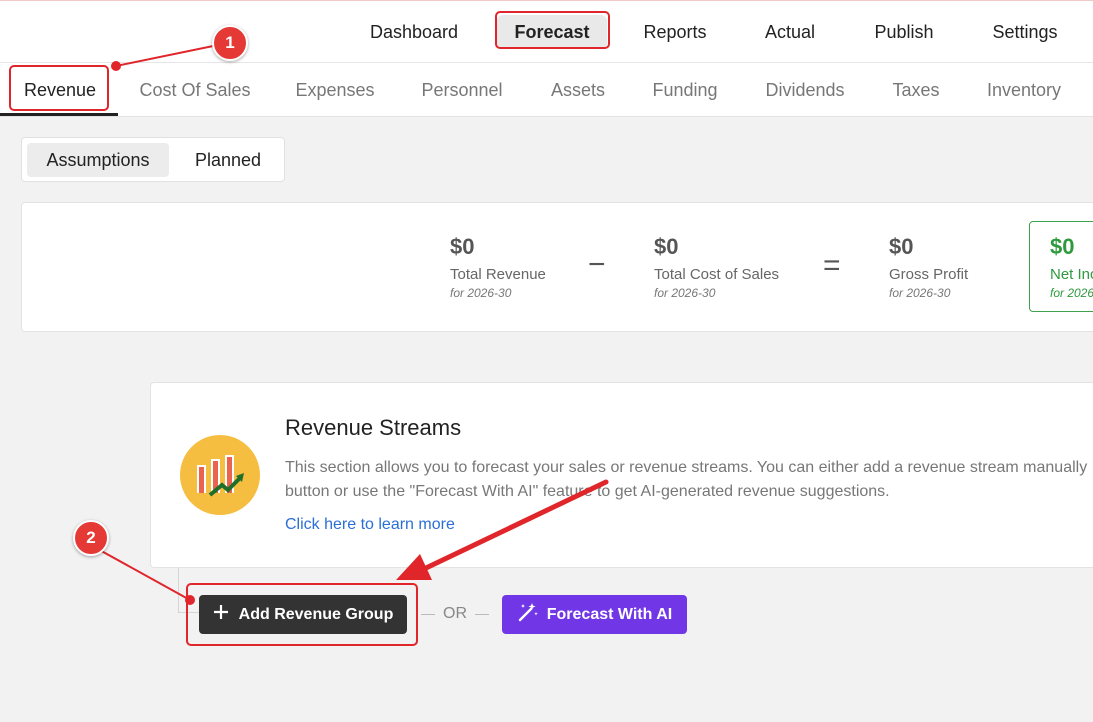  Describe the element at coordinates (929, 274) in the screenshot. I see `metric-label: Gross Profit` at that location.